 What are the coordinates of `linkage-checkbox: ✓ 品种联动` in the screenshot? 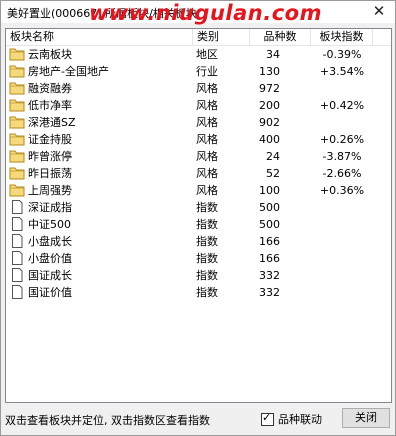 It's located at (291, 419).